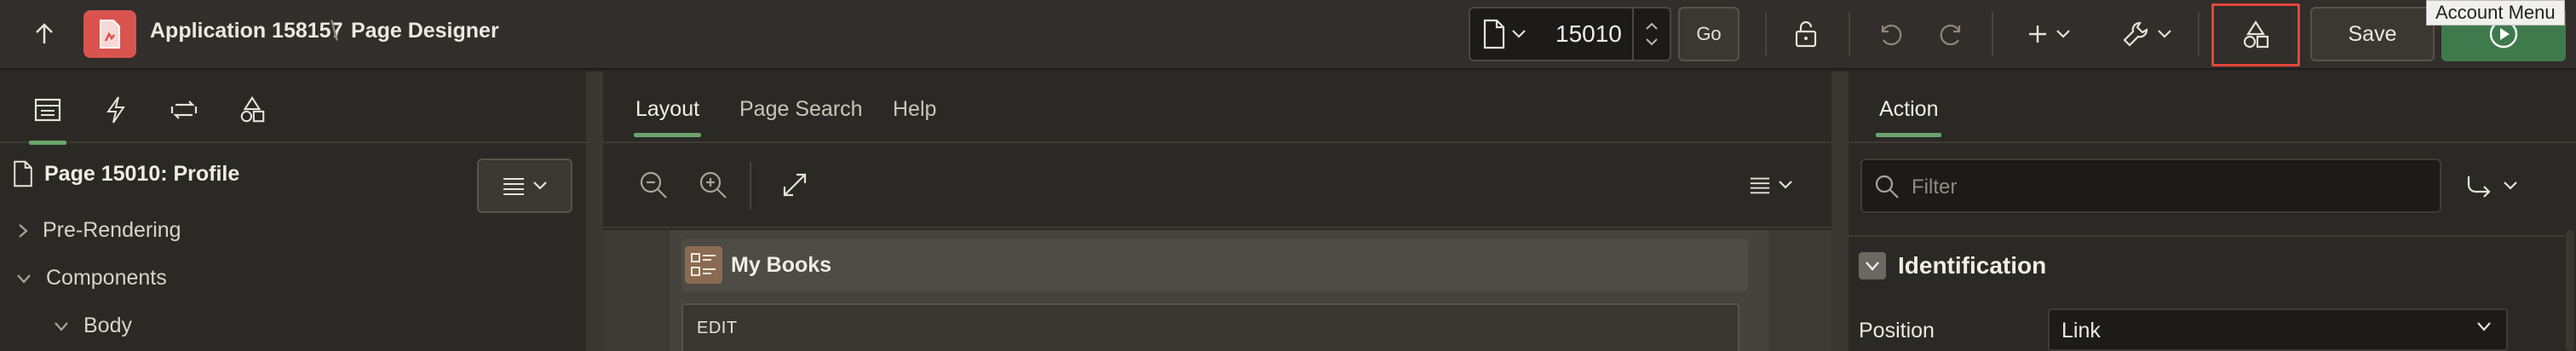 Image resolution: width=2576 pixels, height=351 pixels. I want to click on lock-button, so click(1806, 34).